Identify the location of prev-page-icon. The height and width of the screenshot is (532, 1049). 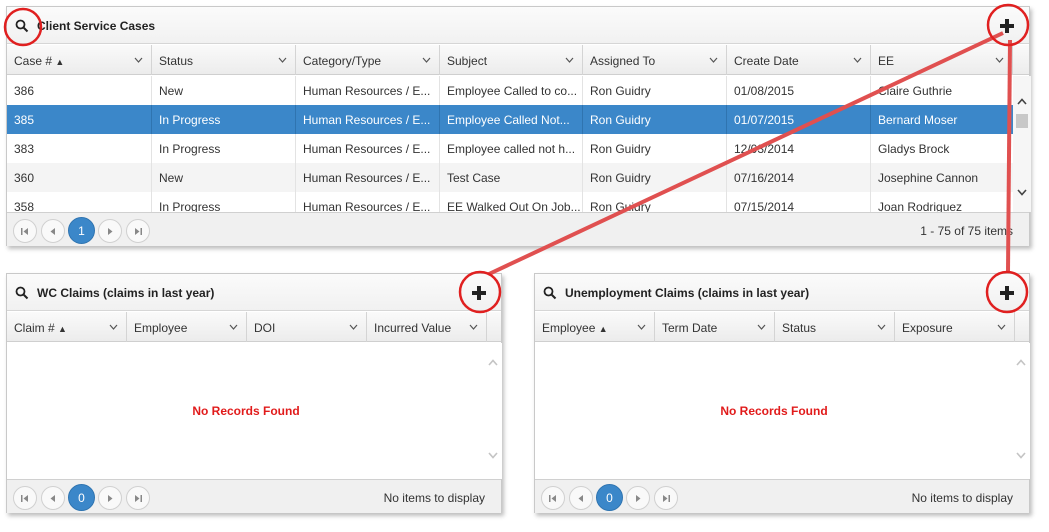
(580, 498).